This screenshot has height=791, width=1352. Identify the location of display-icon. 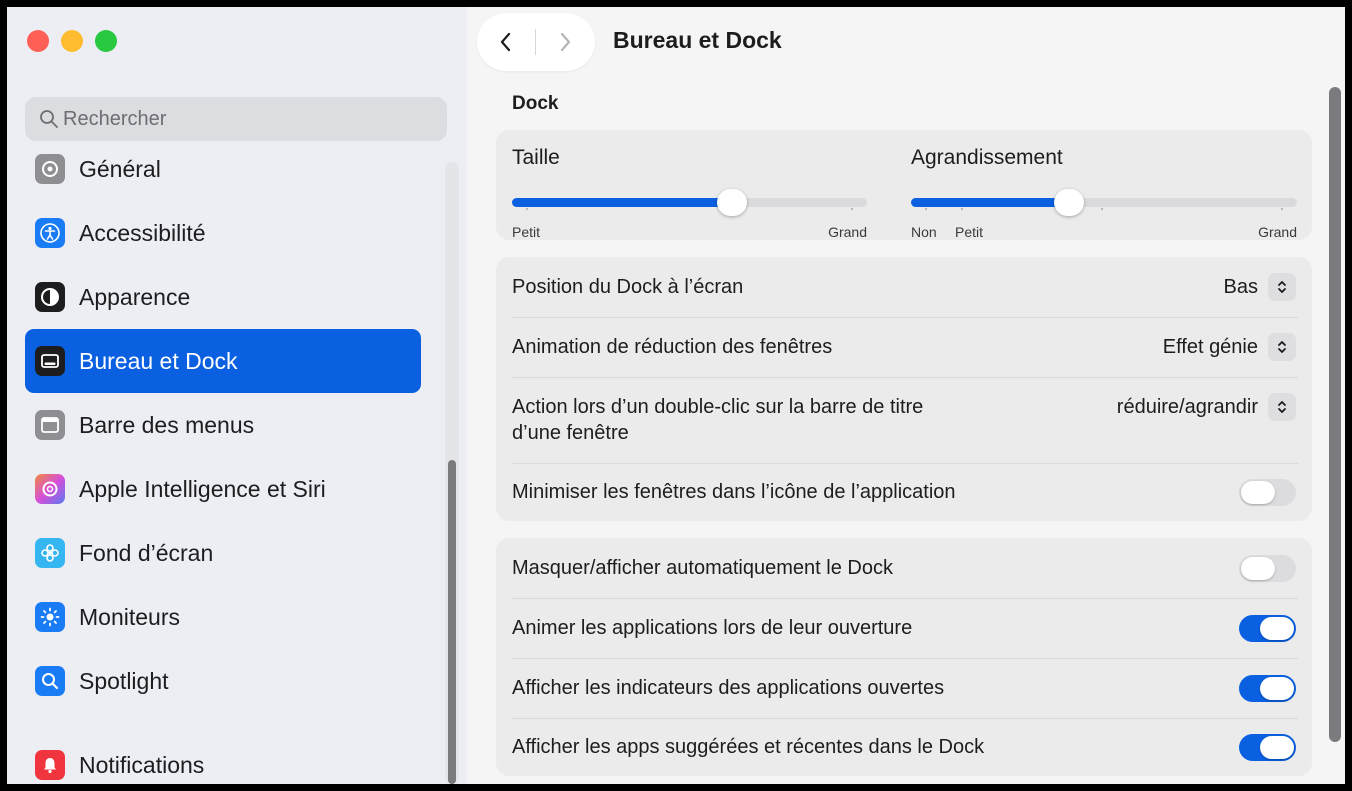
(50, 617).